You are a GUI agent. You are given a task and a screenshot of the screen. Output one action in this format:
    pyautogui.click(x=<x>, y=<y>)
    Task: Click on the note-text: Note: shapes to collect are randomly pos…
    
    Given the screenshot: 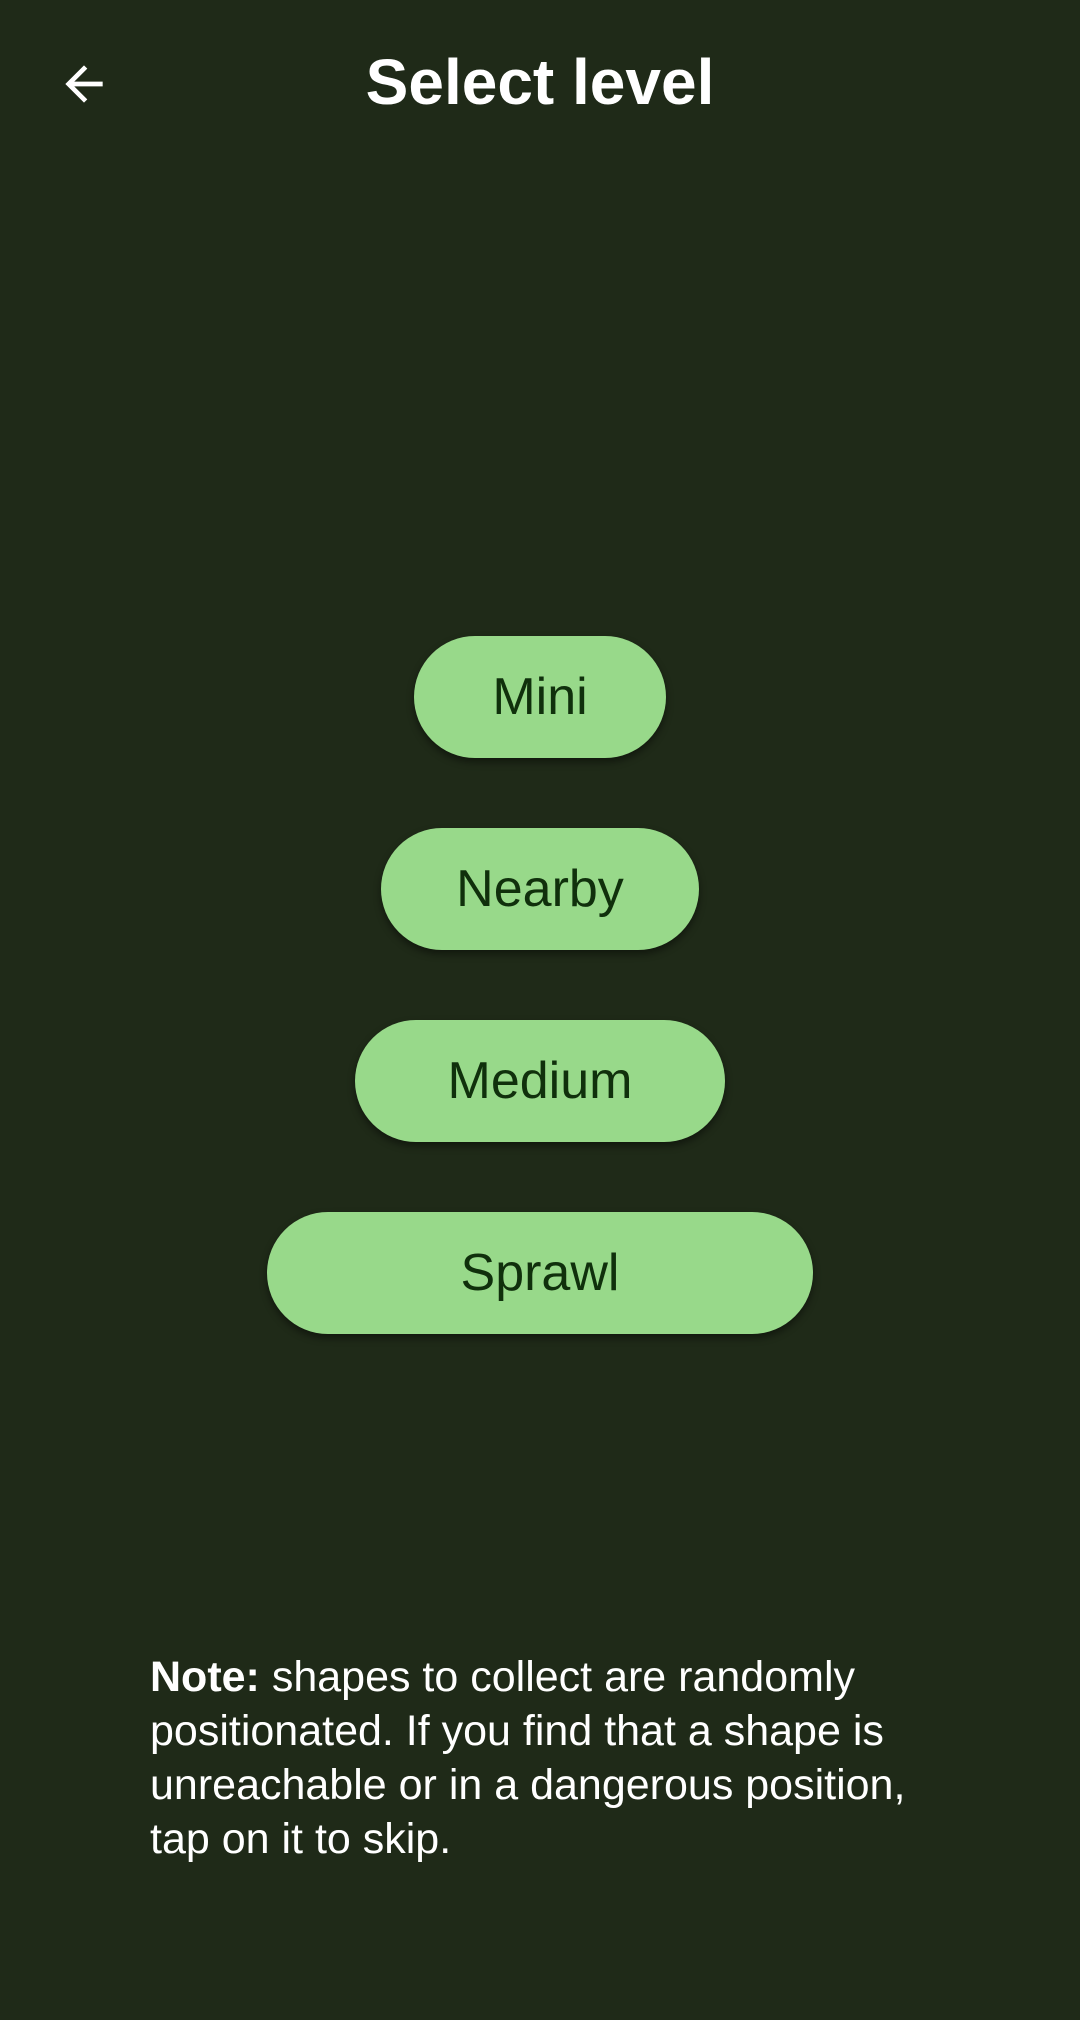 What is the action you would take?
    pyautogui.click(x=550, y=1758)
    